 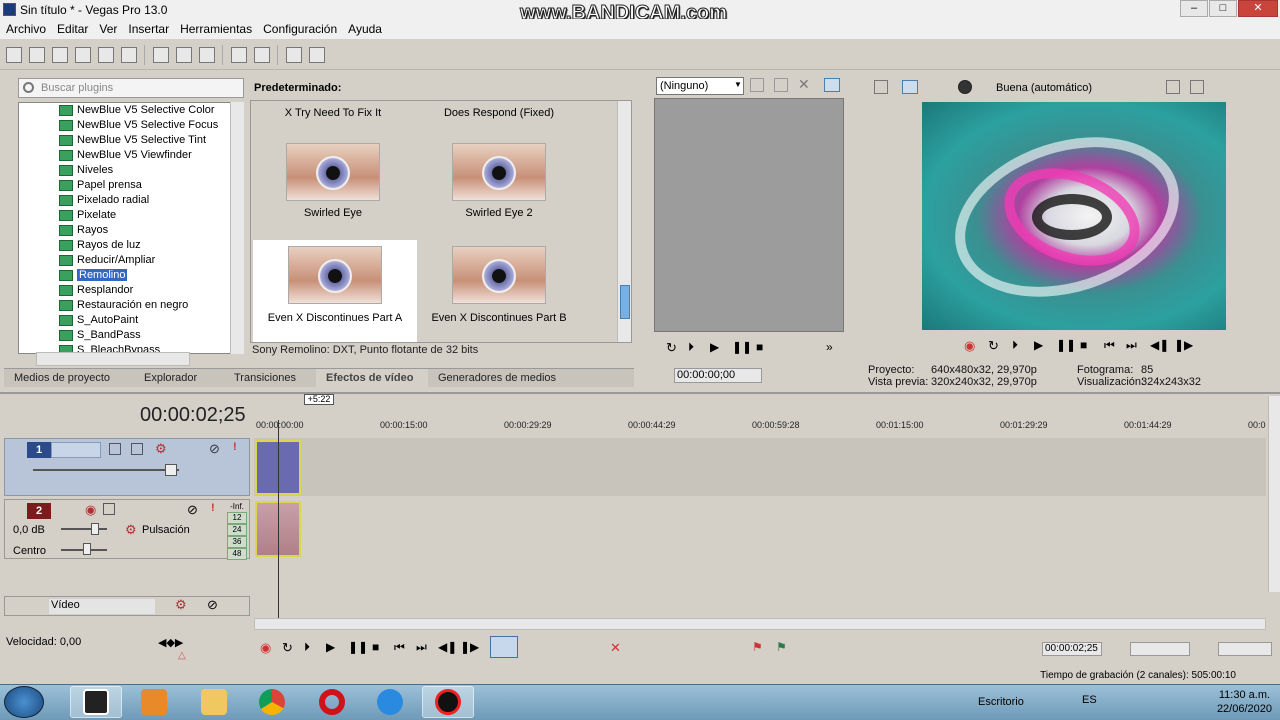 What do you see at coordinates (1223, 8) in the screenshot?
I see `maximize-button: □` at bounding box center [1223, 8].